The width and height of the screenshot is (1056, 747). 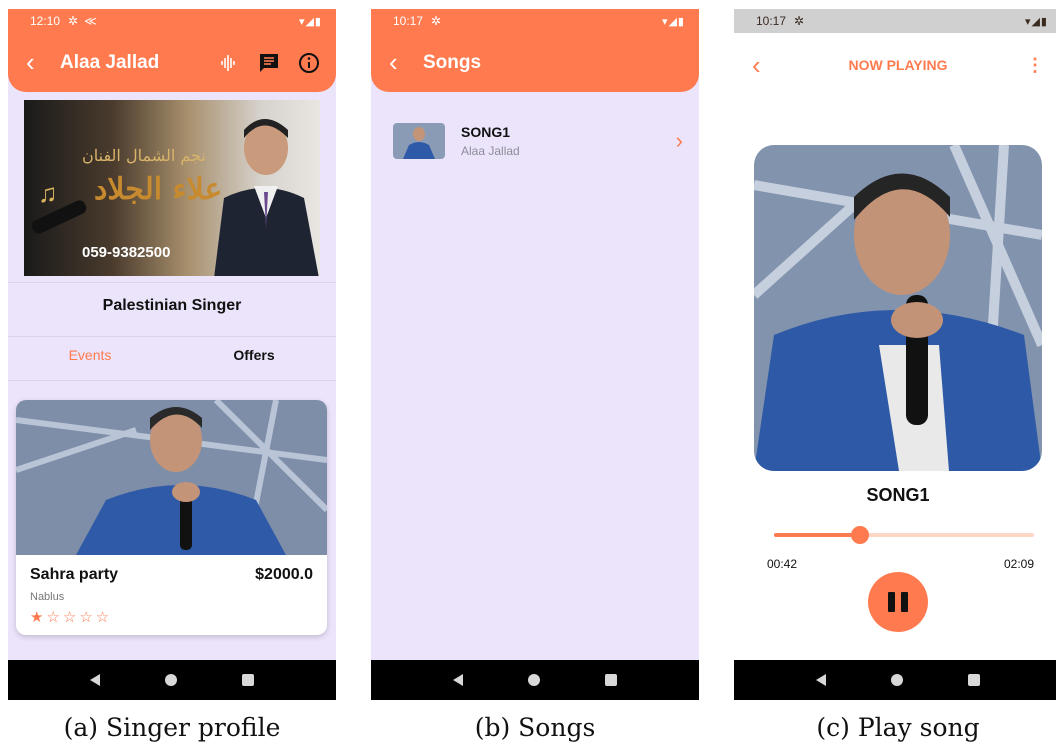 What do you see at coordinates (229, 63) in the screenshot?
I see `audio-wave-icon` at bounding box center [229, 63].